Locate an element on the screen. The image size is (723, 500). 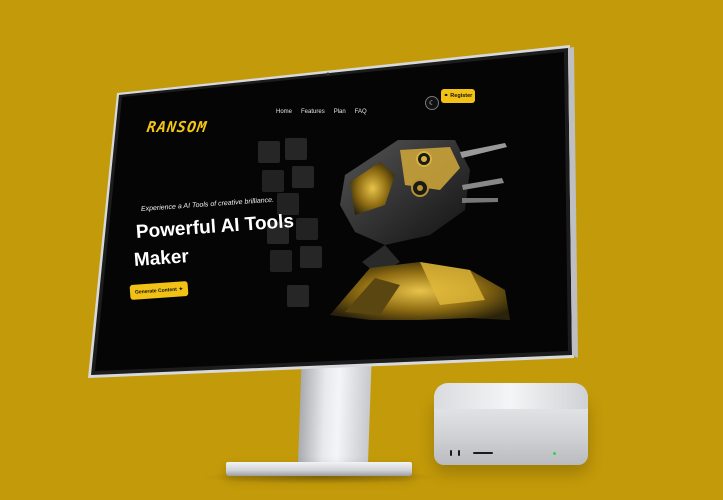
moon-icon: ☾ is located at coordinates (432, 103).